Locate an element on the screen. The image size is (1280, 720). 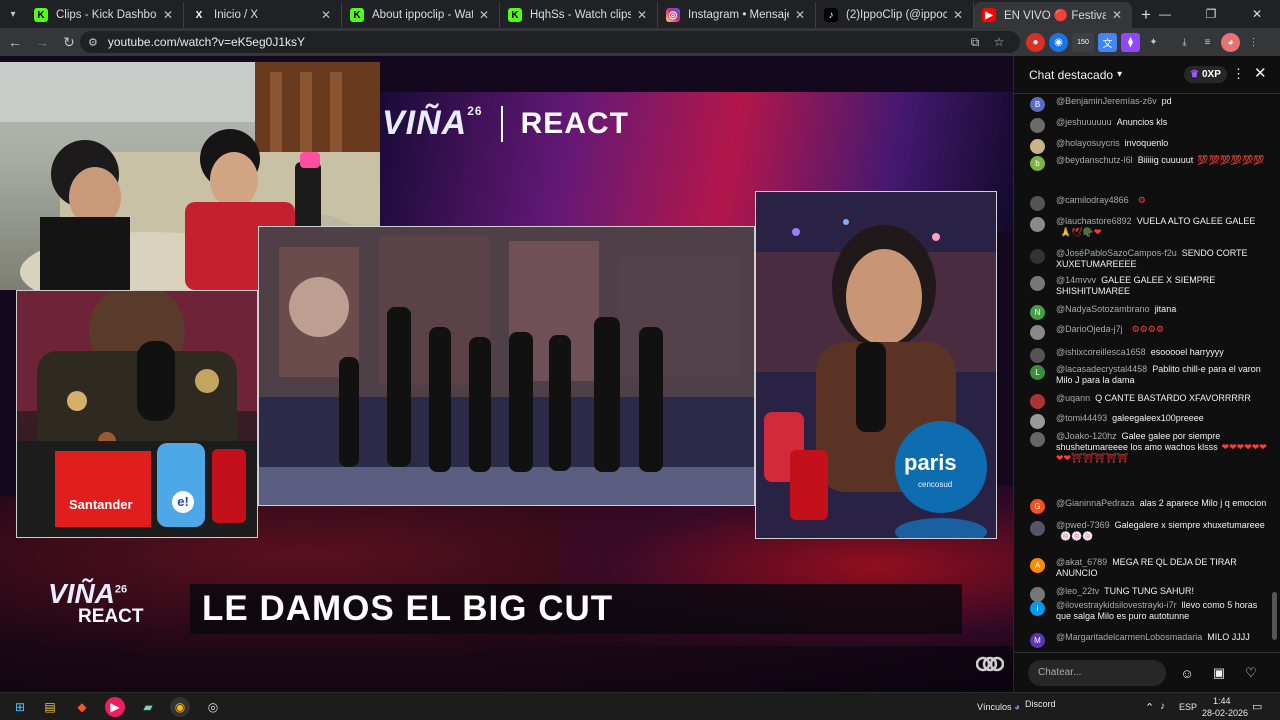
chat-avatar: M is located at coordinates (1037, 640).